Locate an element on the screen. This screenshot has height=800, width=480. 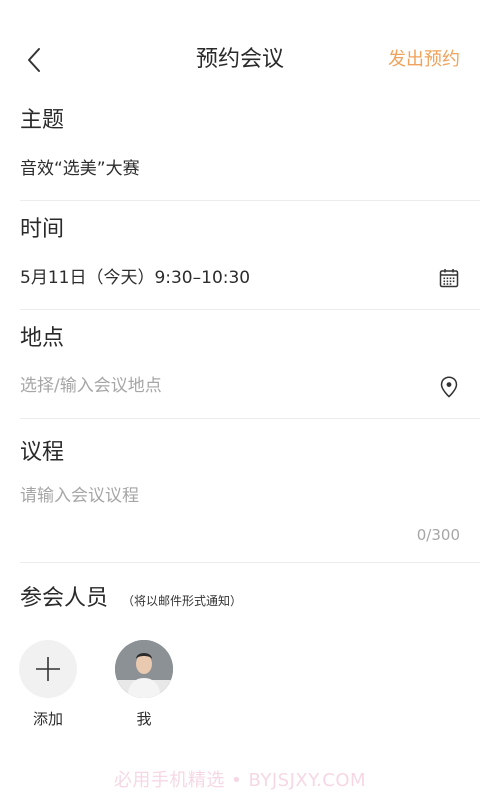
topic-value: 音效“选美”大赛 is located at coordinates (250, 169).